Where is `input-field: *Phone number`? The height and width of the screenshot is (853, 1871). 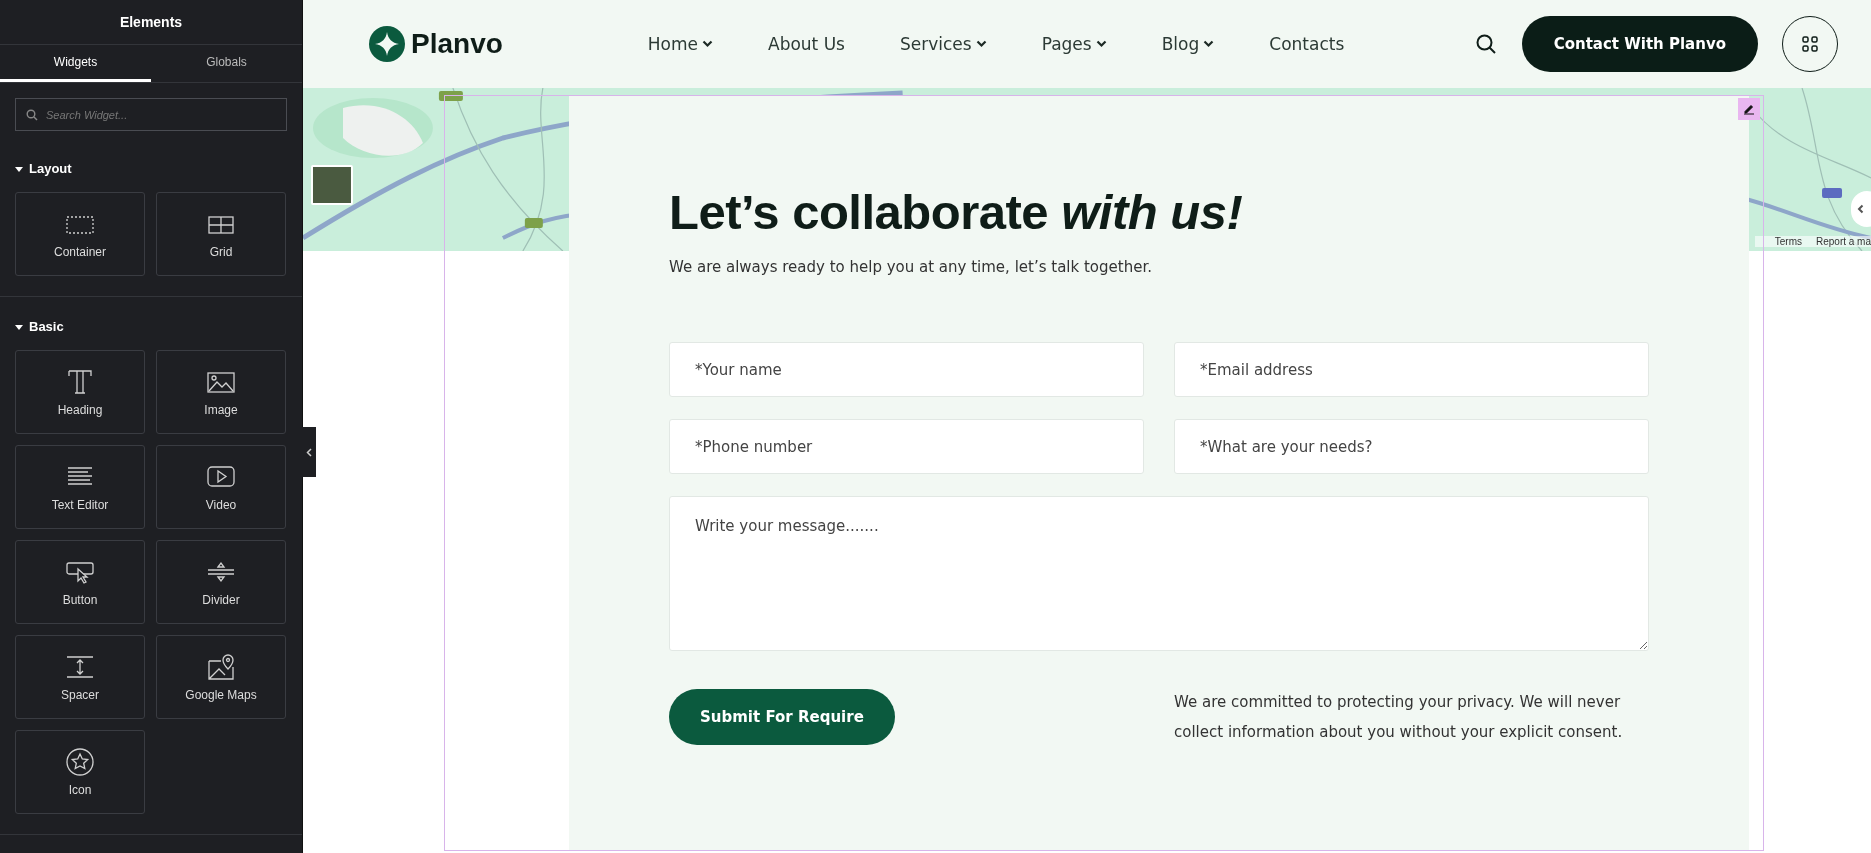 input-field: *Phone number is located at coordinates (906, 446).